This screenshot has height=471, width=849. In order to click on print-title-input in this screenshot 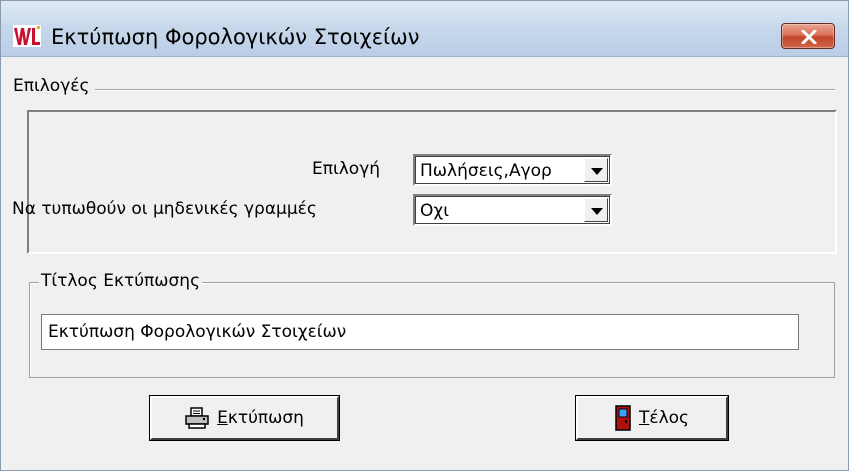, I will do `click(420, 332)`.